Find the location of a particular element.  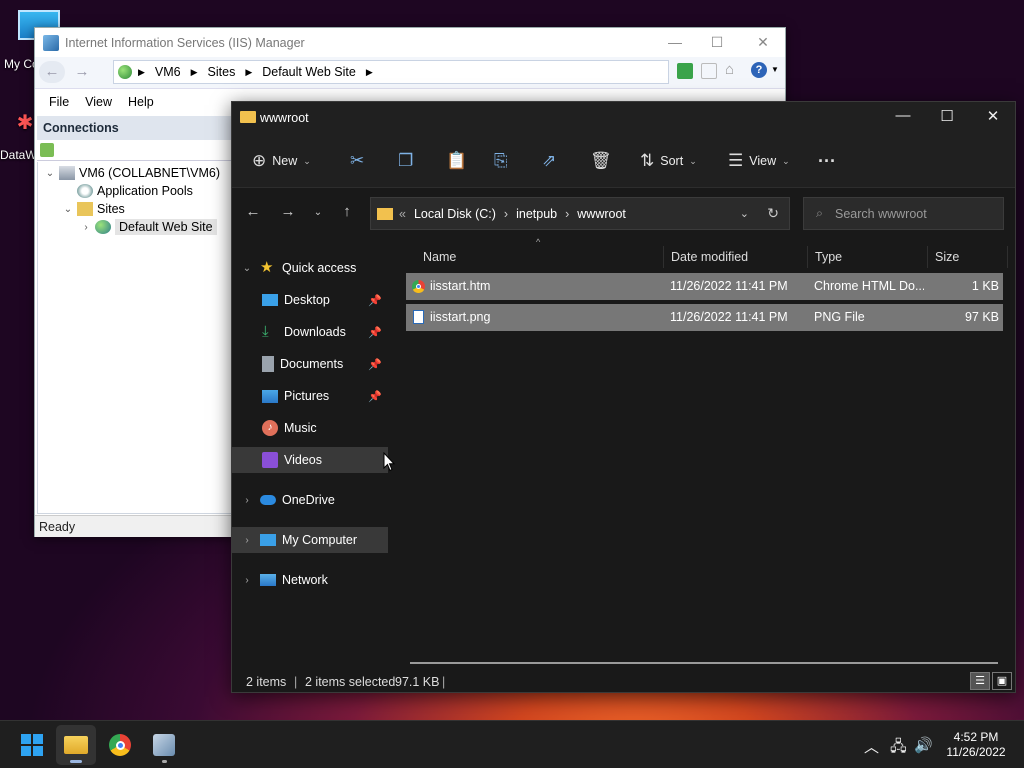

volume-icon: 🔊 is located at coordinates (923, 745).